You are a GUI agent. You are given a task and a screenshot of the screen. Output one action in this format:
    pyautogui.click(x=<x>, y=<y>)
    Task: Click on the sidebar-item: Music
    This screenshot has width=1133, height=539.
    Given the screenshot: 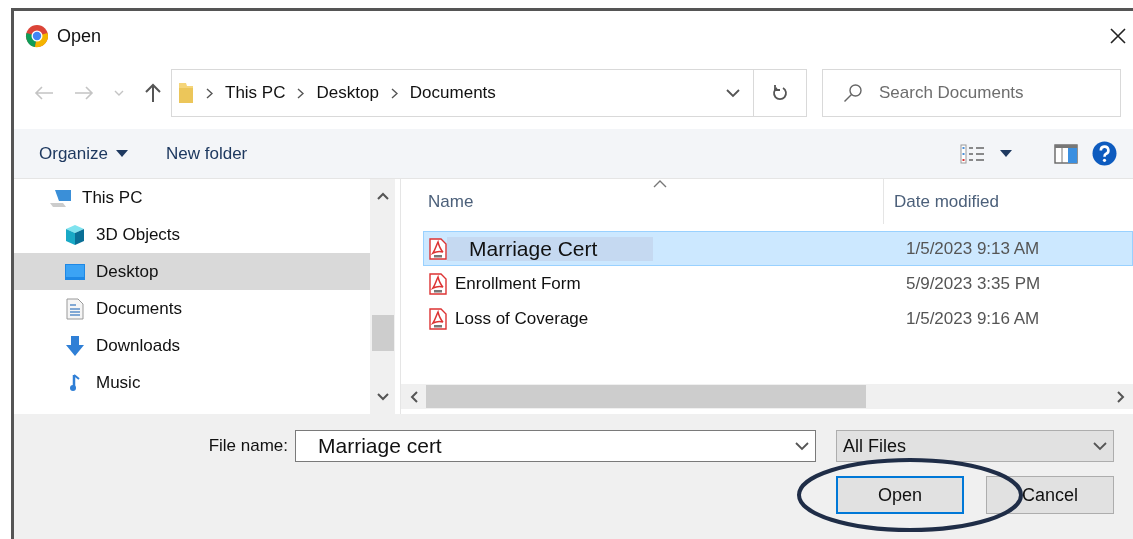 What is the action you would take?
    pyautogui.click(x=192, y=382)
    